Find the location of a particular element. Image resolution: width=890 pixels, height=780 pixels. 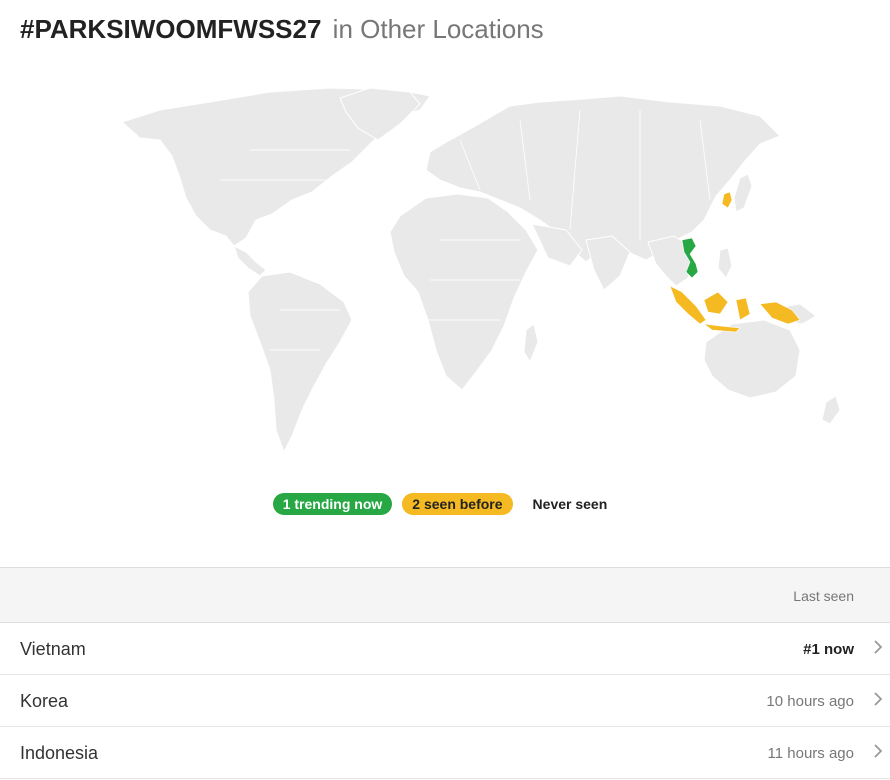

legend-trending-badge: 1 trending now is located at coordinates (332, 504).